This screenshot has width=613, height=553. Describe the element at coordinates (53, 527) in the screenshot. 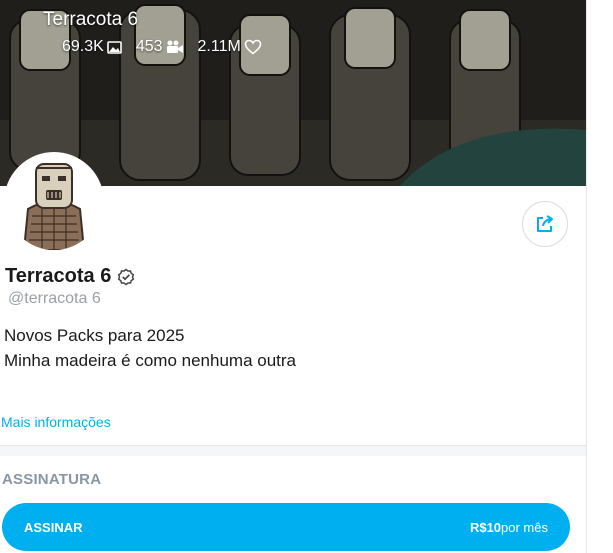

I see `subscribe-label: ASSINAR` at that location.